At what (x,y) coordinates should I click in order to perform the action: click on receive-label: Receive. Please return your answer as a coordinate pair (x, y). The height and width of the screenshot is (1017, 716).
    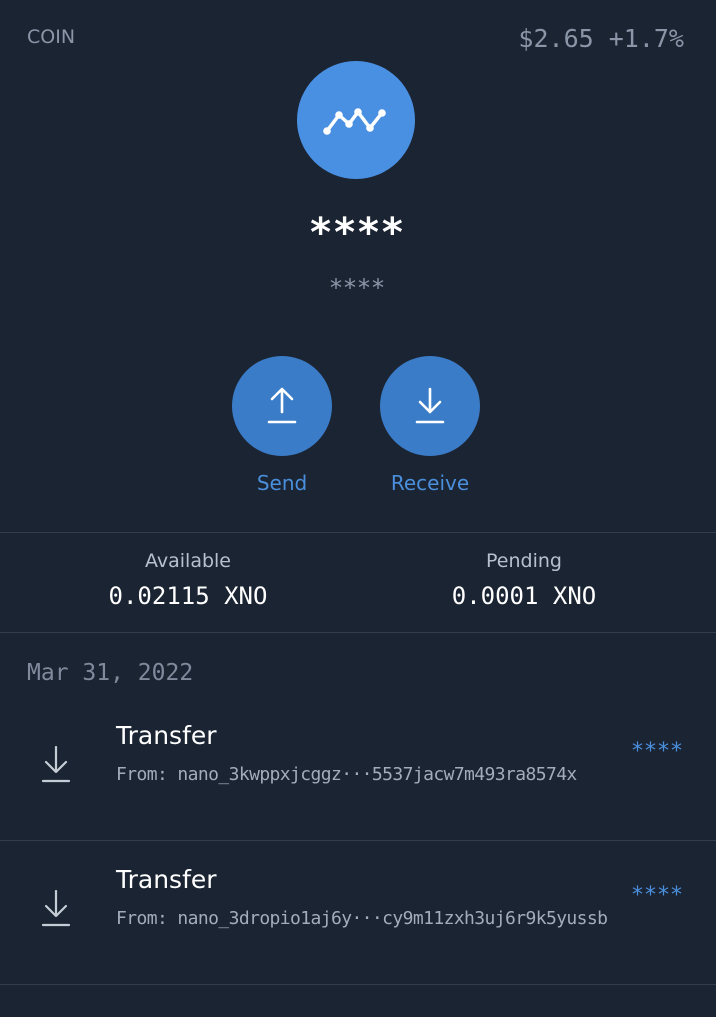
    Looking at the image, I should click on (430, 483).